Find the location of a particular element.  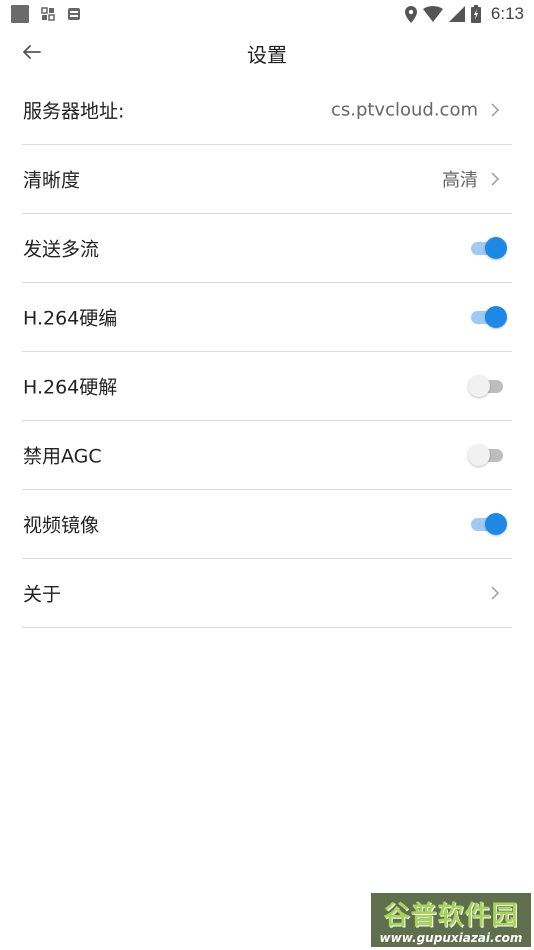

h264-encode-toggle is located at coordinates (488, 317).